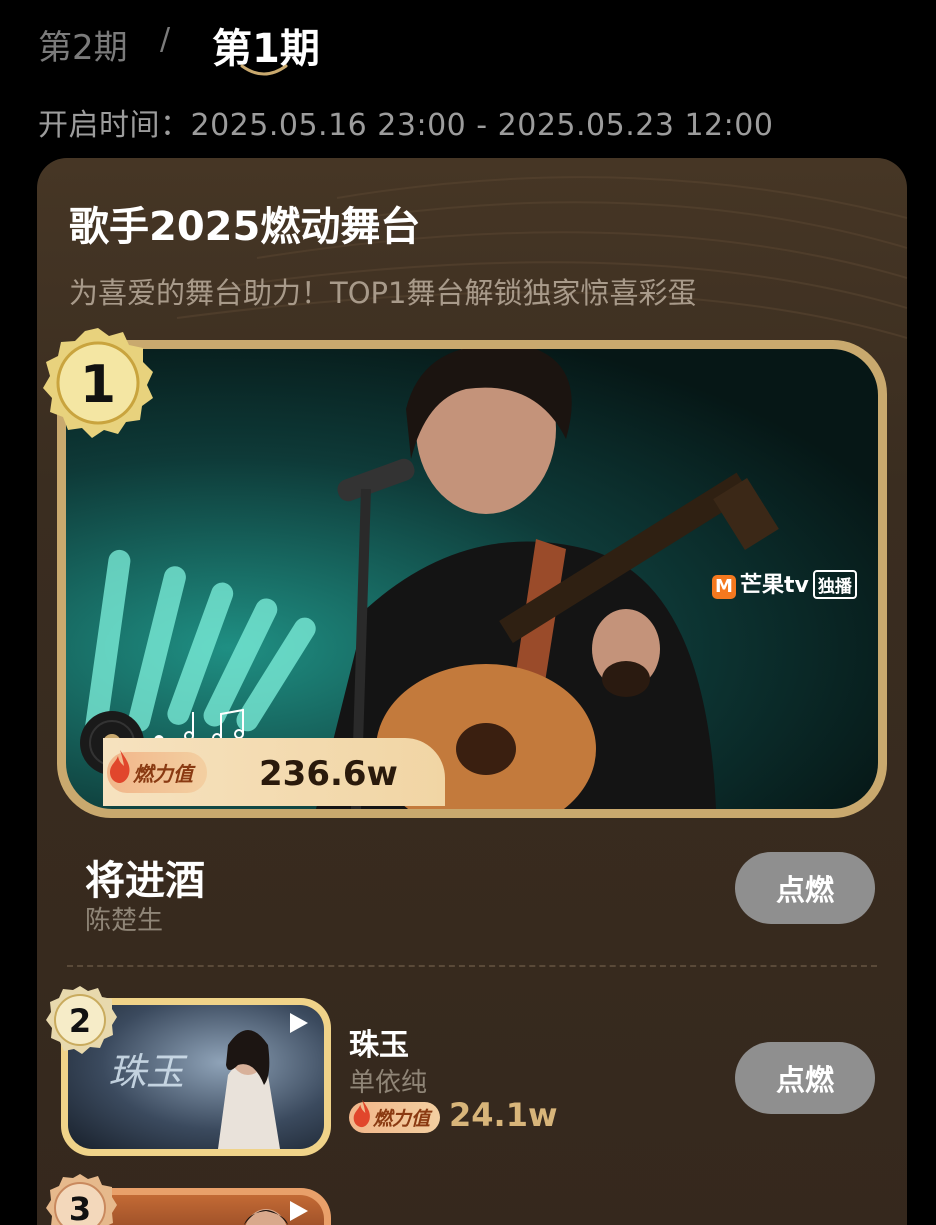  What do you see at coordinates (145, 881) in the screenshot?
I see `song-title-rank-1: 将进酒` at bounding box center [145, 881].